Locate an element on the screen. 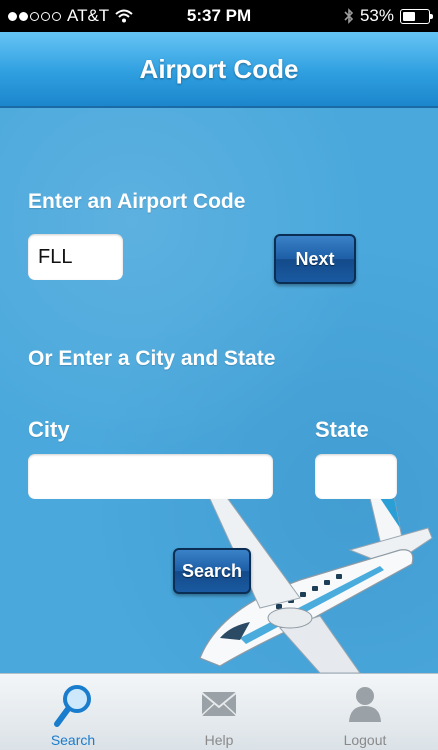 The image size is (438, 750). tab-help: Help is located at coordinates (219, 712).